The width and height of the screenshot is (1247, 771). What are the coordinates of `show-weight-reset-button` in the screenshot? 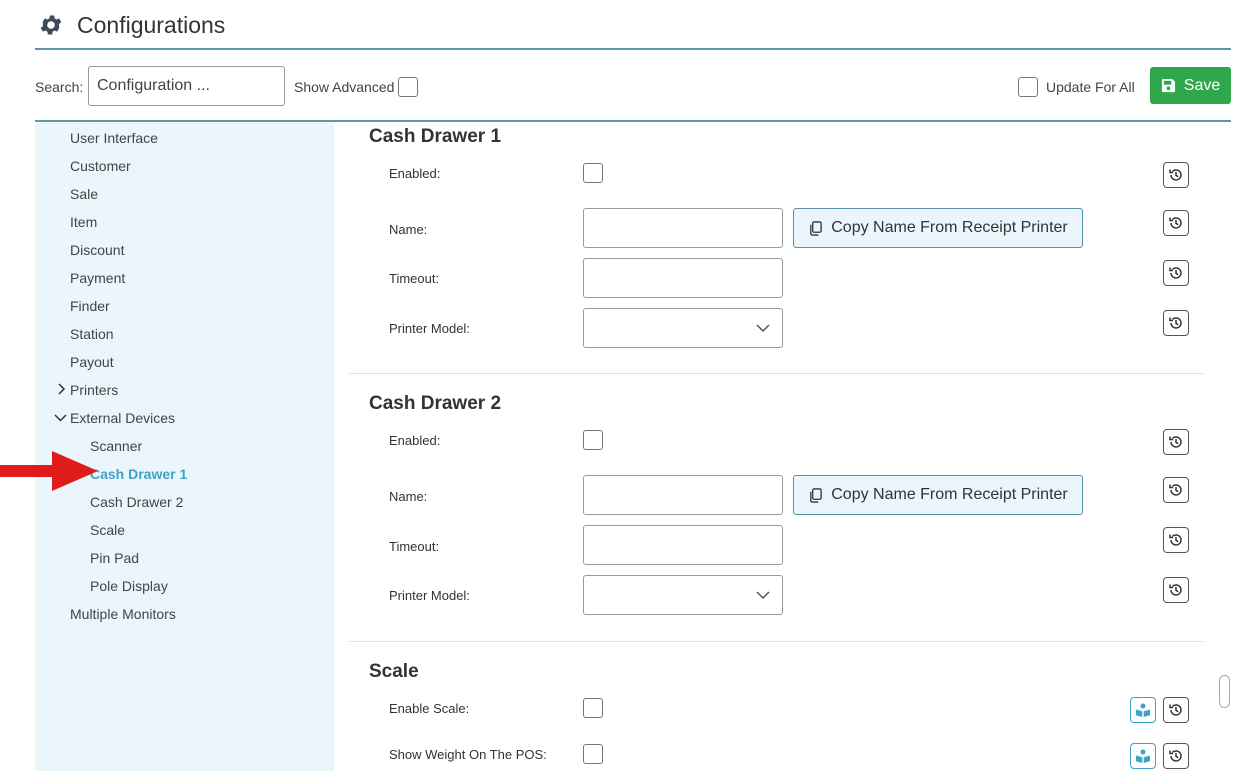 It's located at (1176, 756).